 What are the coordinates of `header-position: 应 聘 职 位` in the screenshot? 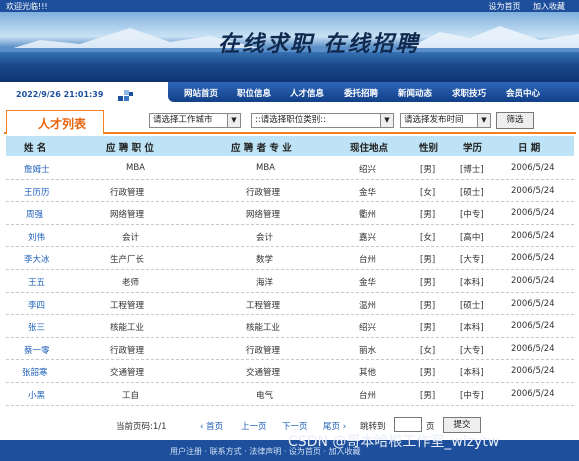 It's located at (130, 148).